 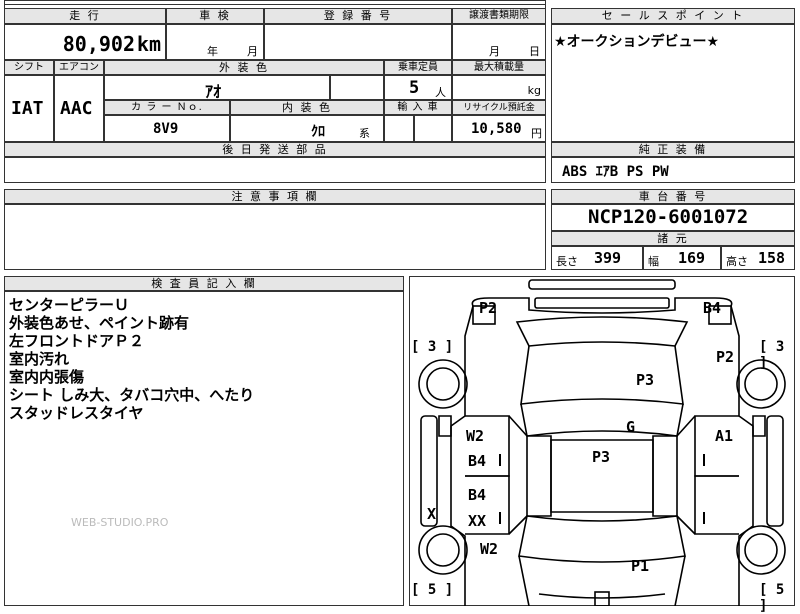 I want to click on chassis-value: NCP120-6001072, so click(x=668, y=217).